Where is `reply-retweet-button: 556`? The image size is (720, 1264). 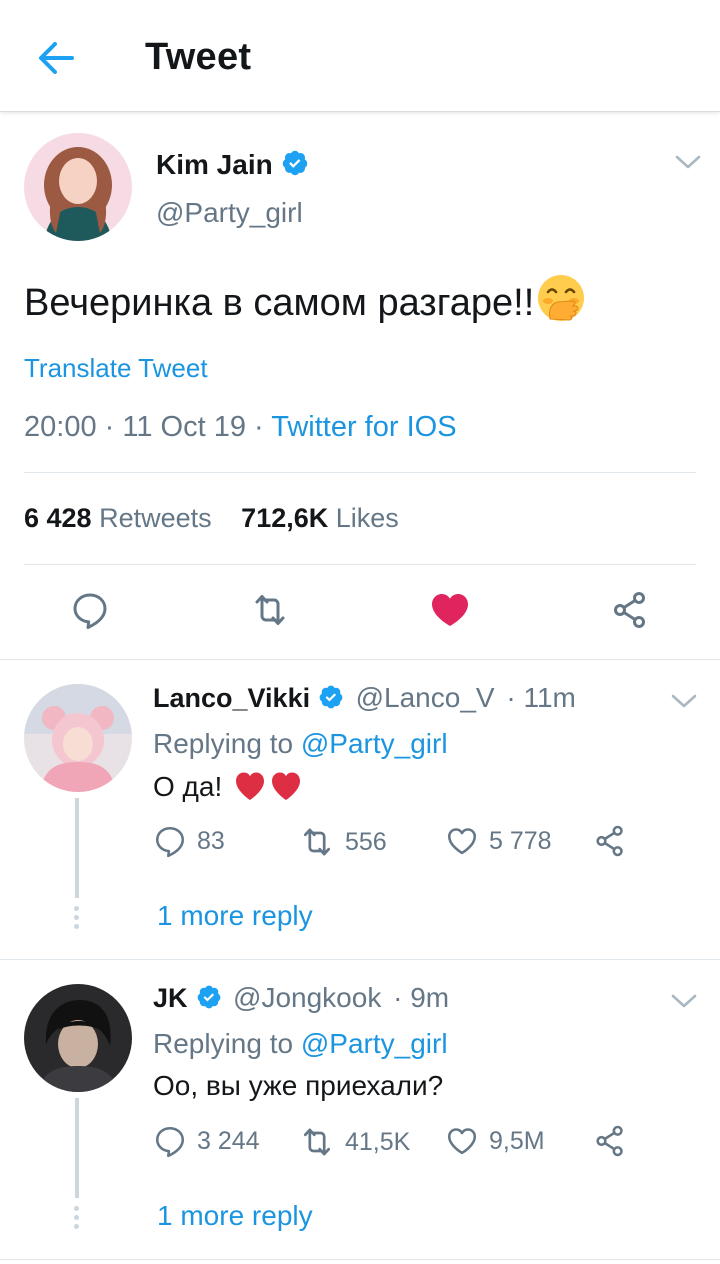 reply-retweet-button: 556 is located at coordinates (343, 844).